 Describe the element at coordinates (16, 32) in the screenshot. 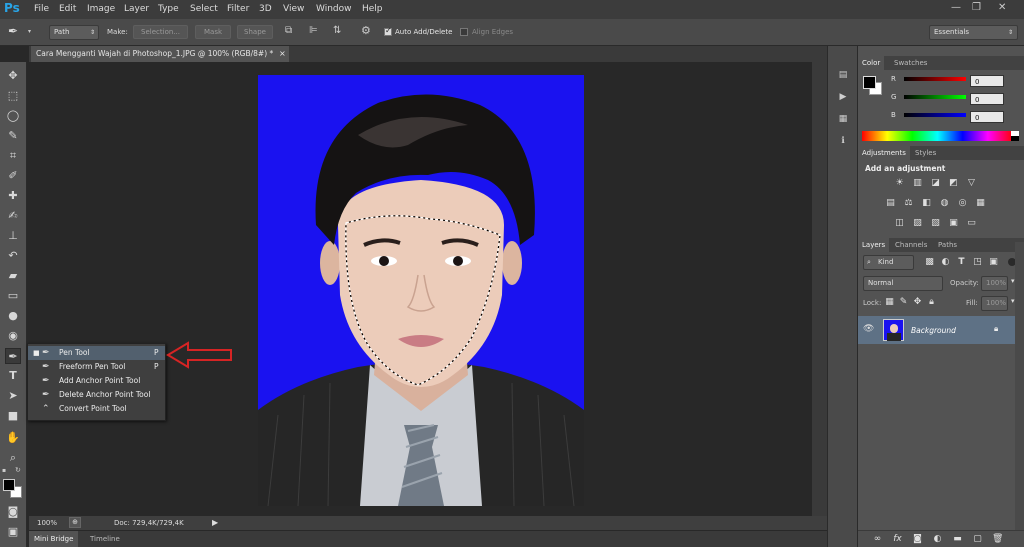

I see `pen-tool-preset-icon: ✒` at that location.